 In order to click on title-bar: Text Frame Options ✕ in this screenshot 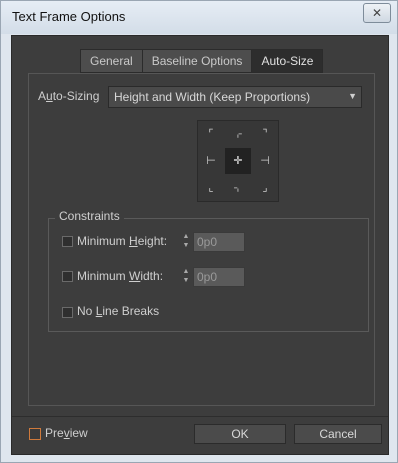, I will do `click(199, 17)`.